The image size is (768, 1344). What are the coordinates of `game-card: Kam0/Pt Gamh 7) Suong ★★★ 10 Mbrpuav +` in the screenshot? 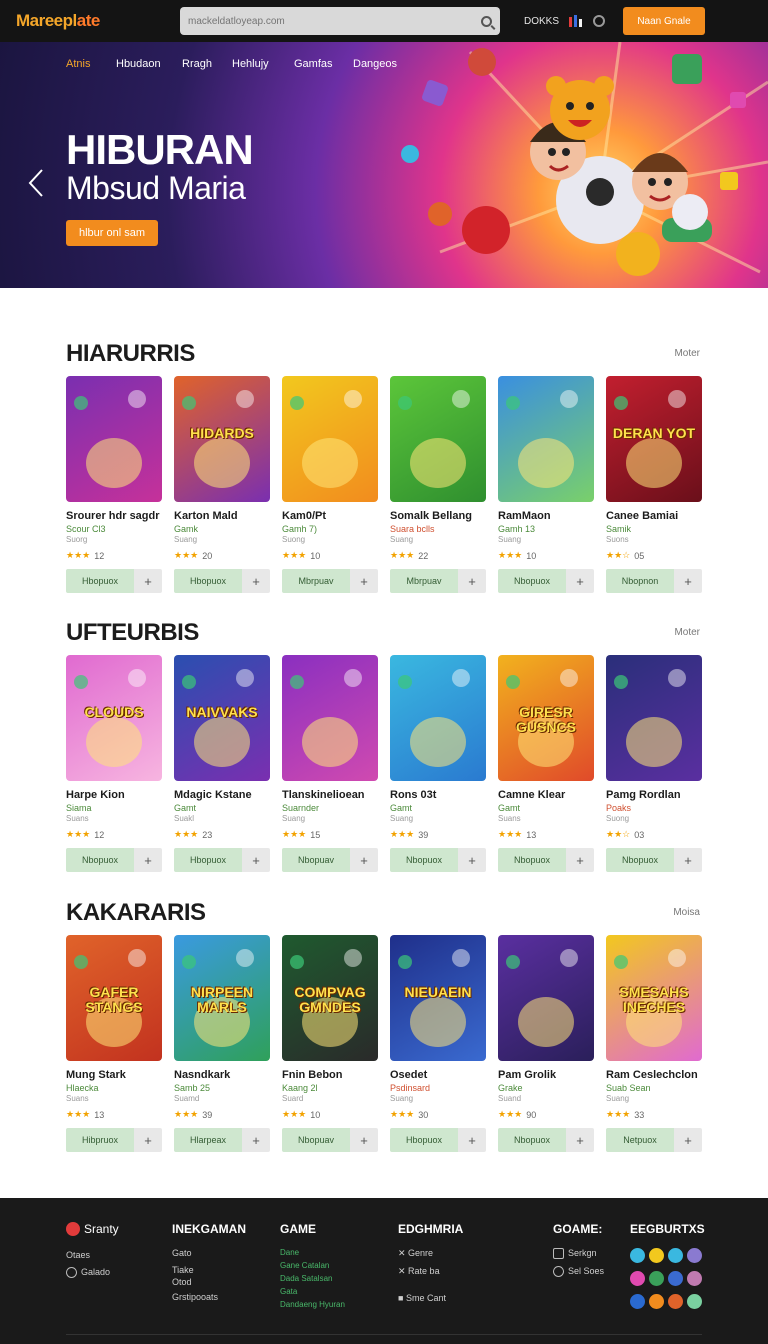 It's located at (330, 484).